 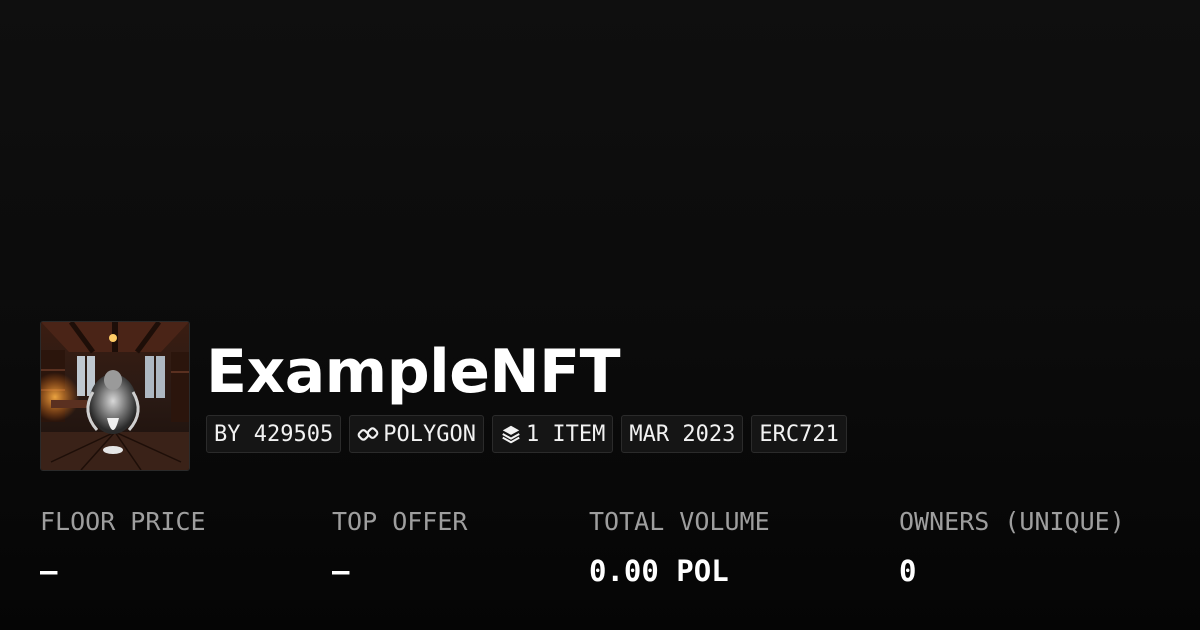 I want to click on creator-chip: BY 429505, so click(x=274, y=434).